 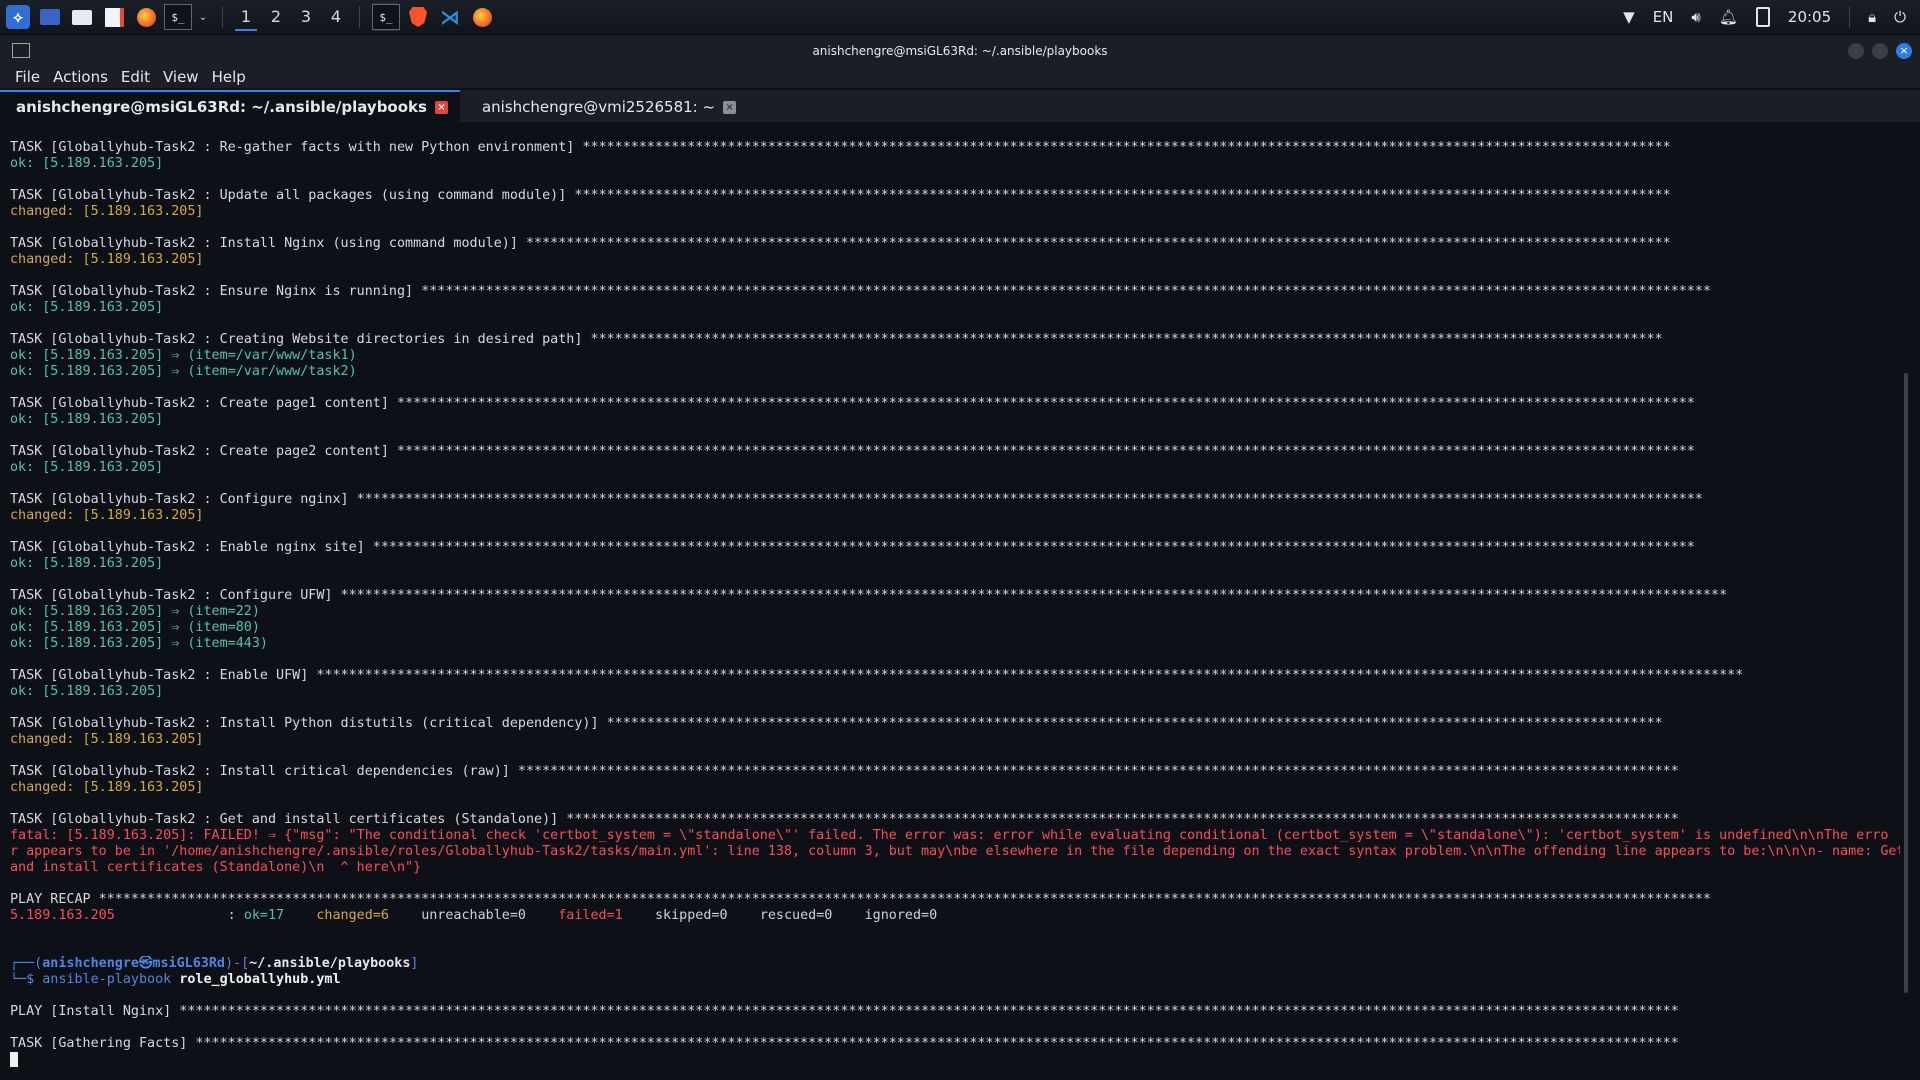 I want to click on app-menu-button: ⟡, so click(x=18, y=17).